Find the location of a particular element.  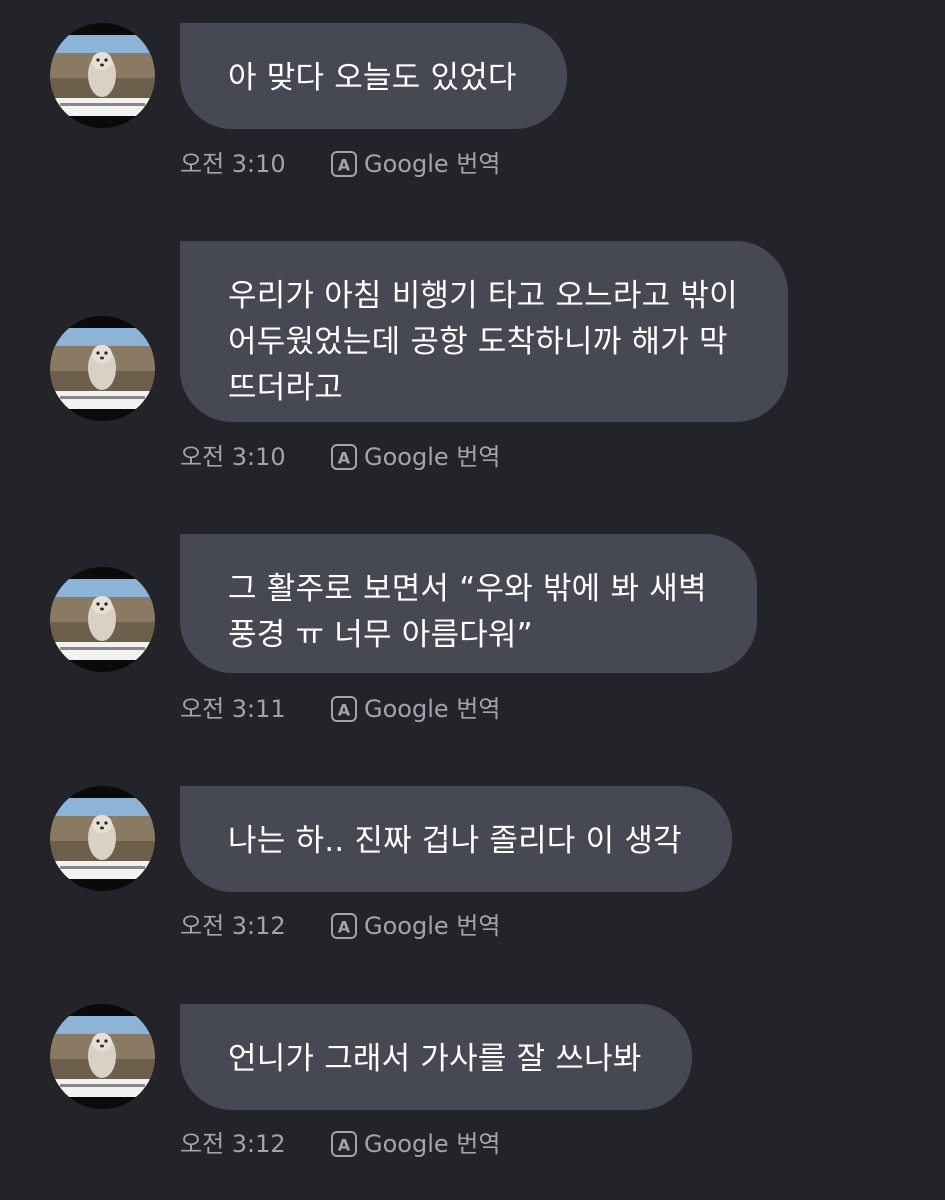

message-text-line: 언니가 그래서 가사를 잘 쓰나봐 is located at coordinates (435, 1059).